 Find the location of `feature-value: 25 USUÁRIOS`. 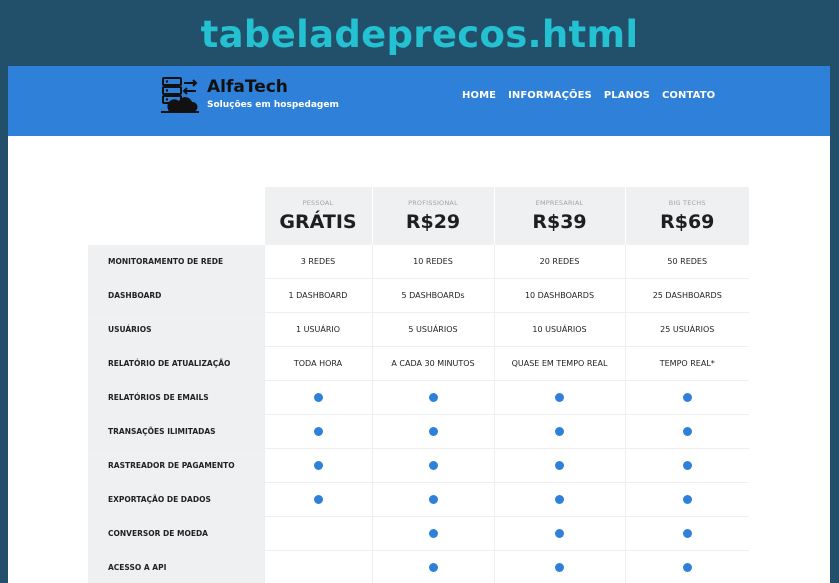

feature-value: 25 USUÁRIOS is located at coordinates (686, 329).